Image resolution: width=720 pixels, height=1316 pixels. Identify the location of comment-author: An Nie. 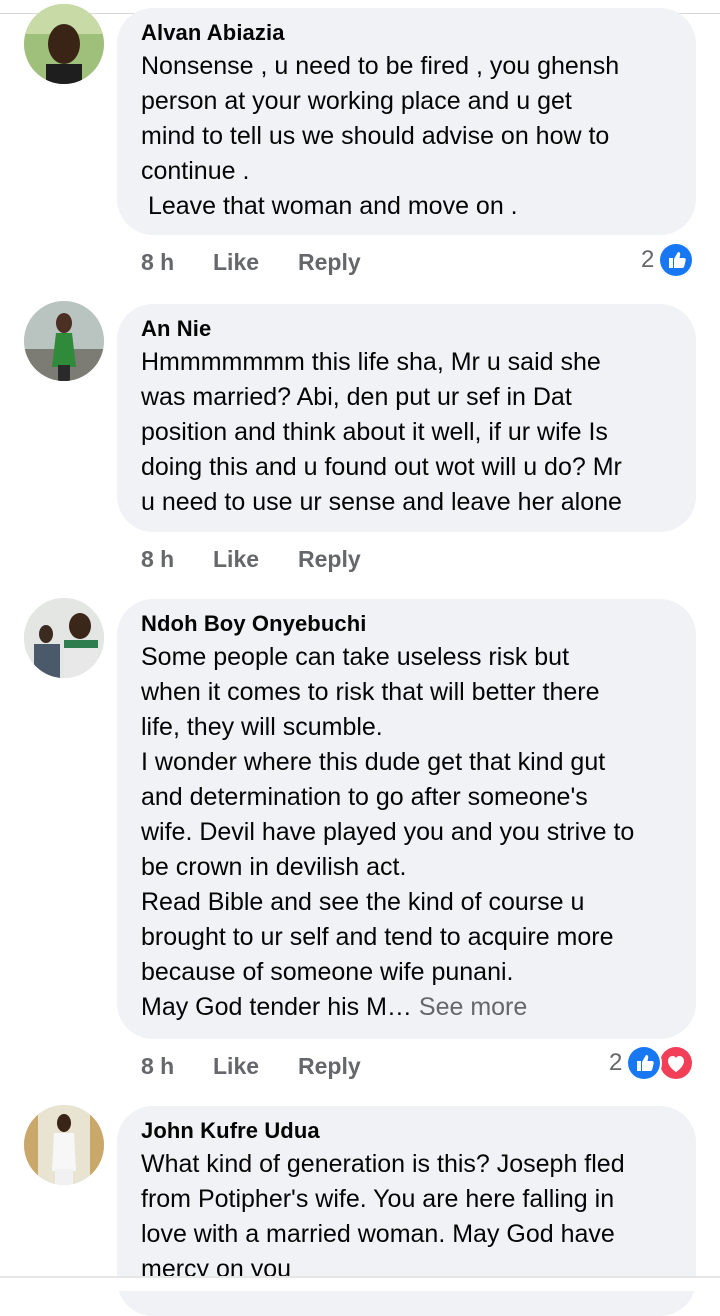
(406, 329).